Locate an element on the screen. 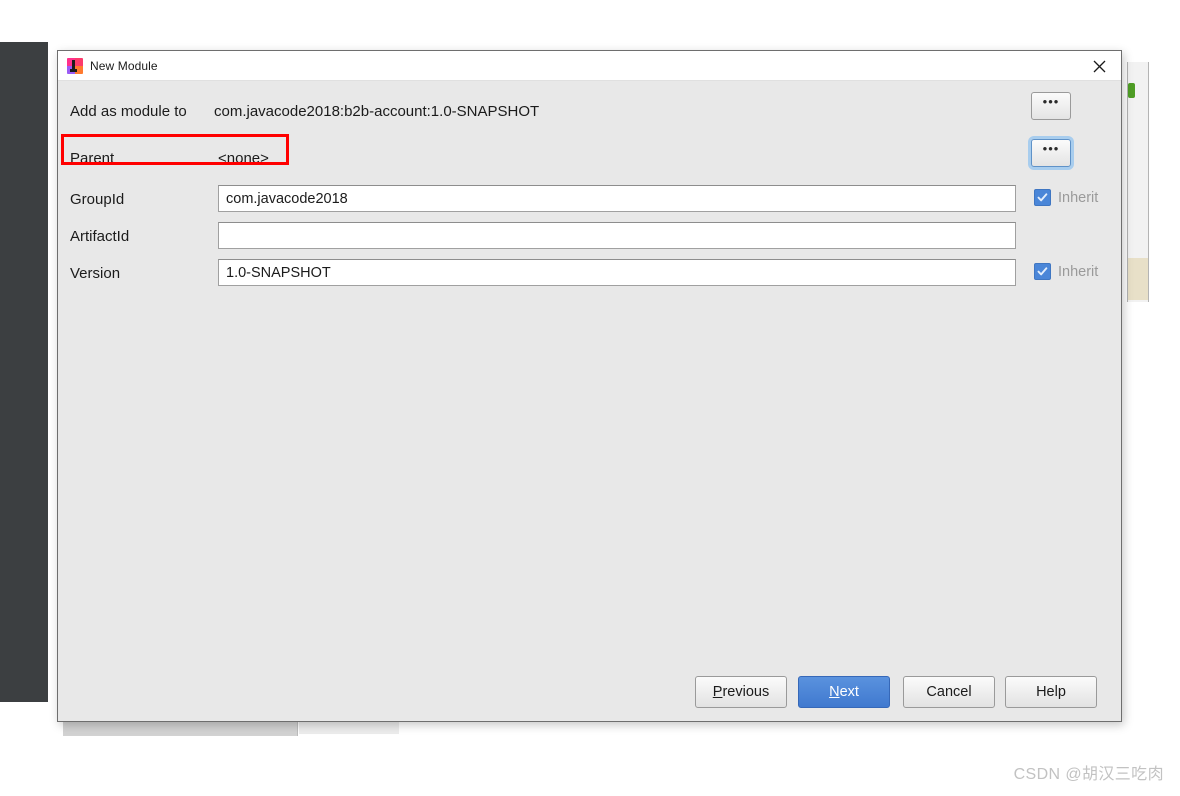 Image resolution: width=1180 pixels, height=796 pixels. dialog-title: New Module is located at coordinates (124, 65).